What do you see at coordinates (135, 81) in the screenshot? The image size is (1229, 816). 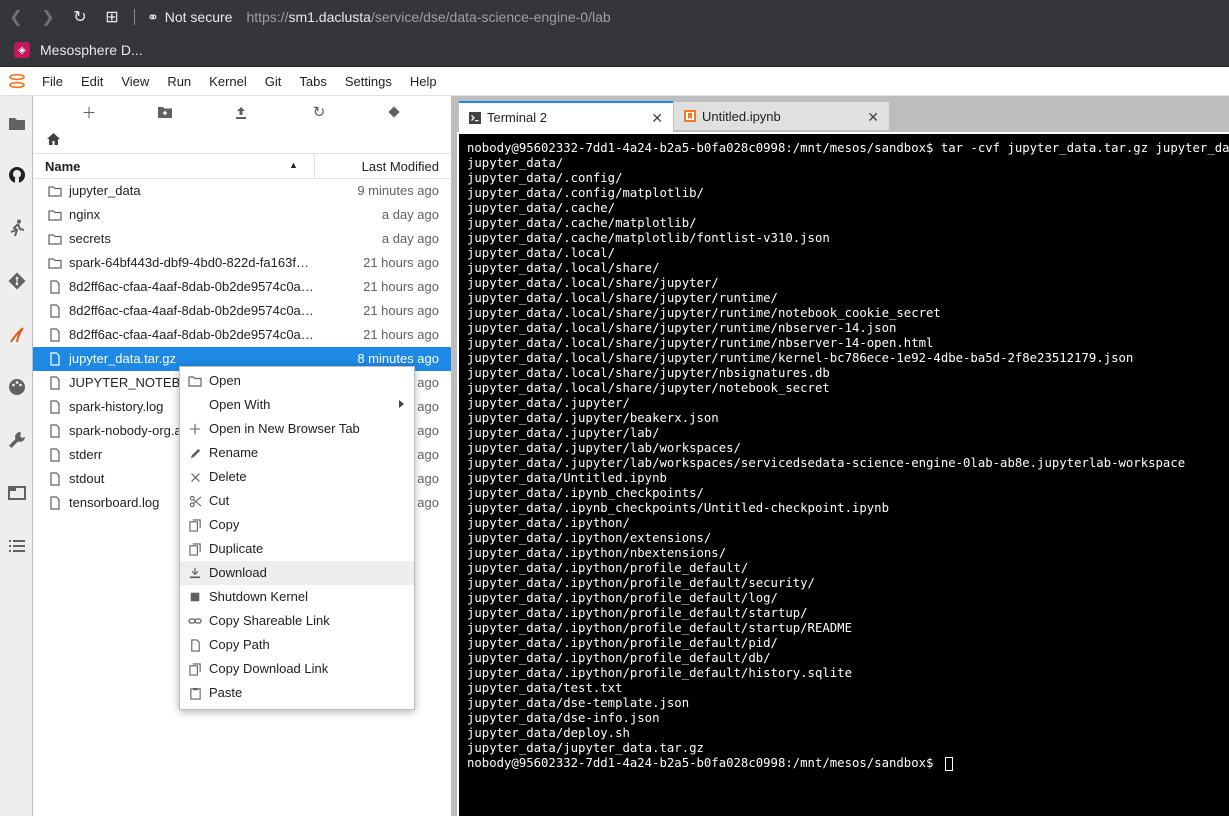 I see `menu-view: View` at bounding box center [135, 81].